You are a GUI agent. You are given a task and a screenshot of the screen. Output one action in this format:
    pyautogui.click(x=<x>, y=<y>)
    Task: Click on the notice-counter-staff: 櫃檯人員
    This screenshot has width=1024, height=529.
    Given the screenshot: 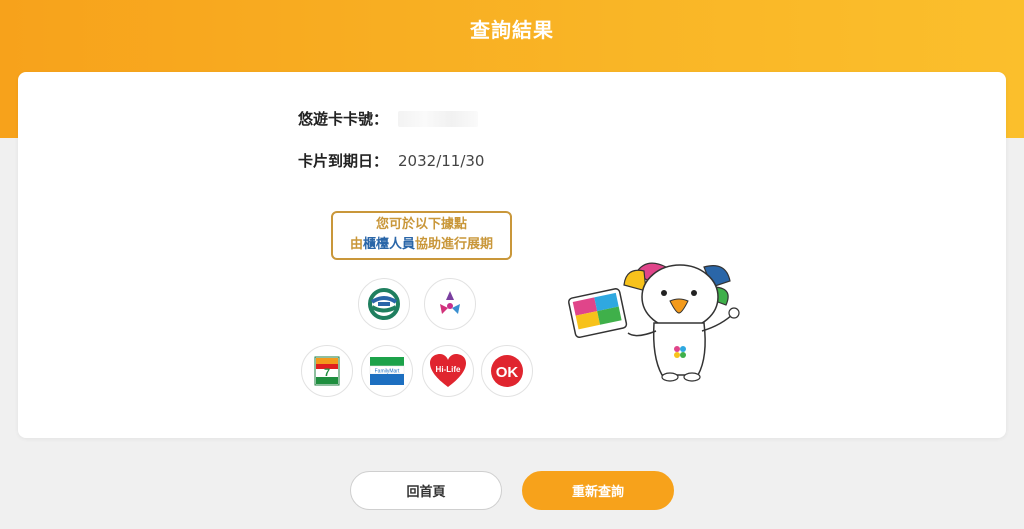 What is the action you would take?
    pyautogui.click(x=388, y=244)
    